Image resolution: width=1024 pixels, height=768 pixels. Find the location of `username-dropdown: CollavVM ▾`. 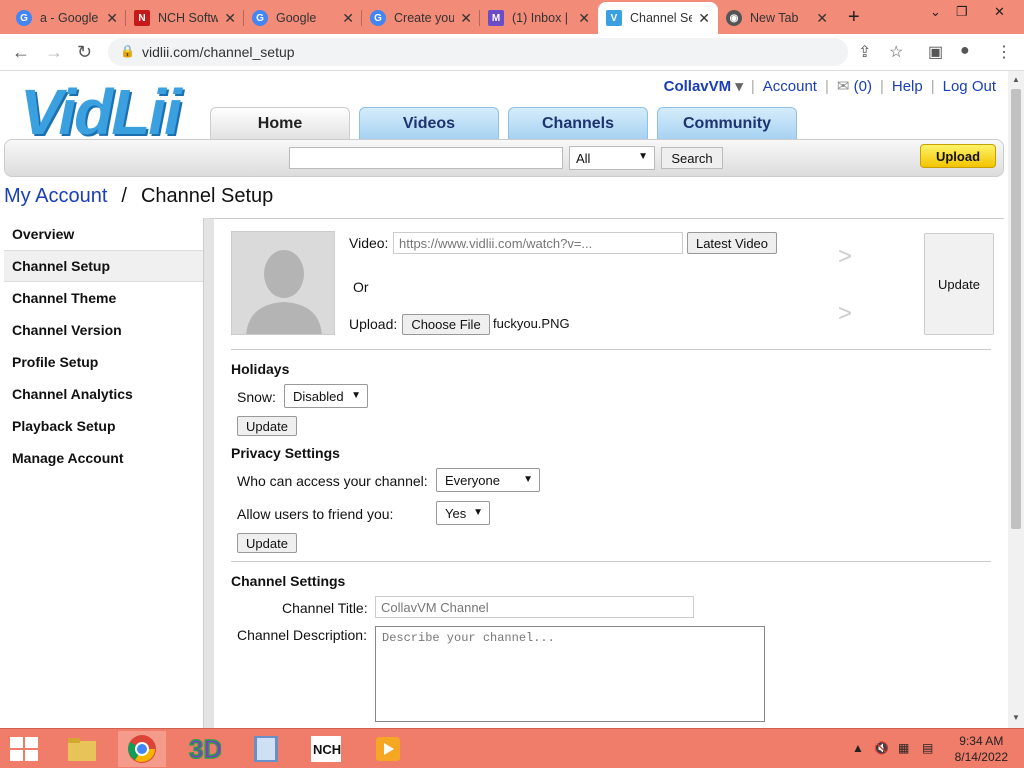

username-dropdown: CollavVM ▾ is located at coordinates (703, 86).